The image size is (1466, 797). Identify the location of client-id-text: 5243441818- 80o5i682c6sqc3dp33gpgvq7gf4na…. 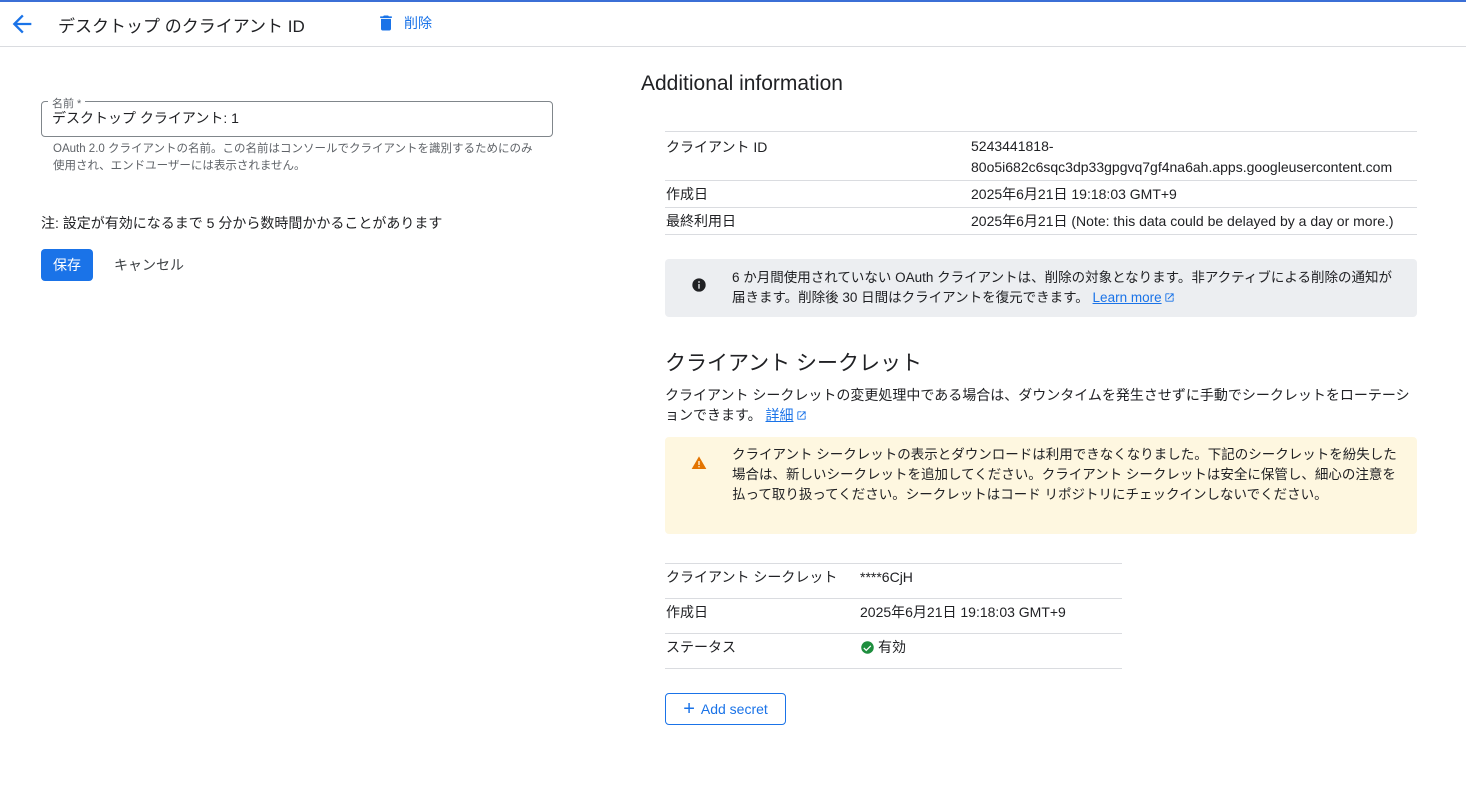
(1182, 156).